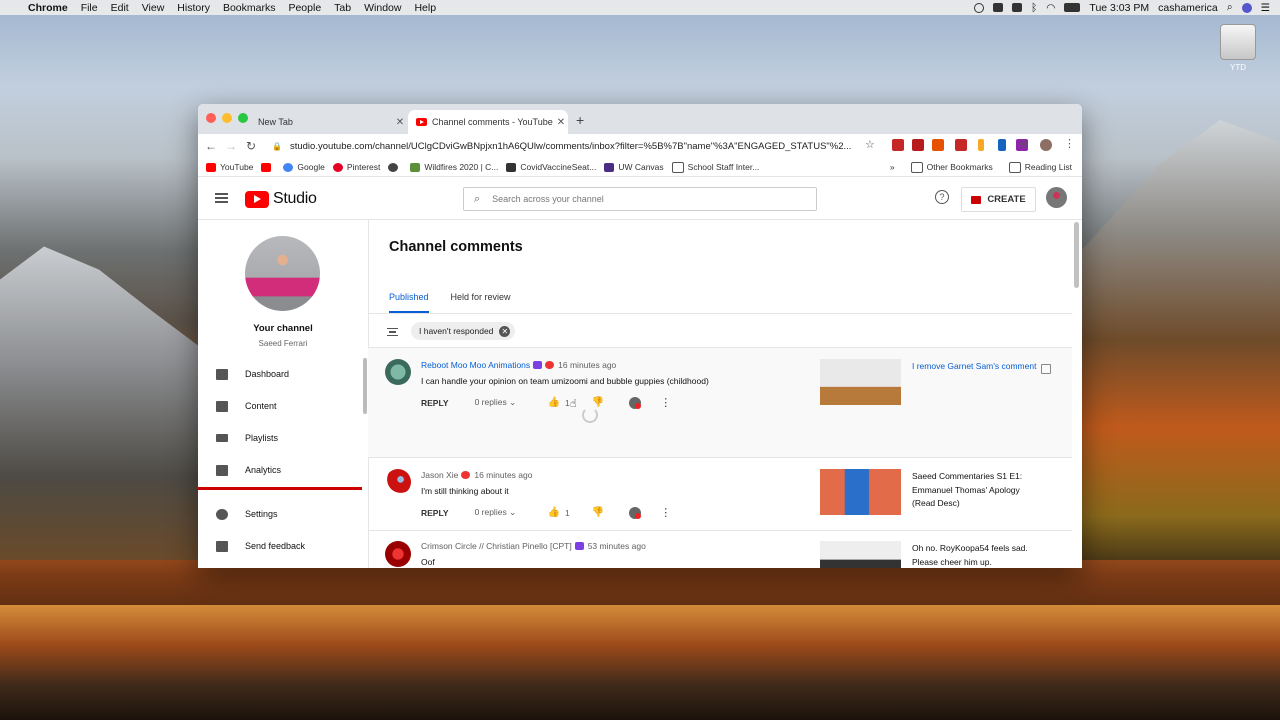 This screenshot has width=1280, height=720. Describe the element at coordinates (1119, 8) in the screenshot. I see `menubar-clock: Tue 3:03 PM` at that location.